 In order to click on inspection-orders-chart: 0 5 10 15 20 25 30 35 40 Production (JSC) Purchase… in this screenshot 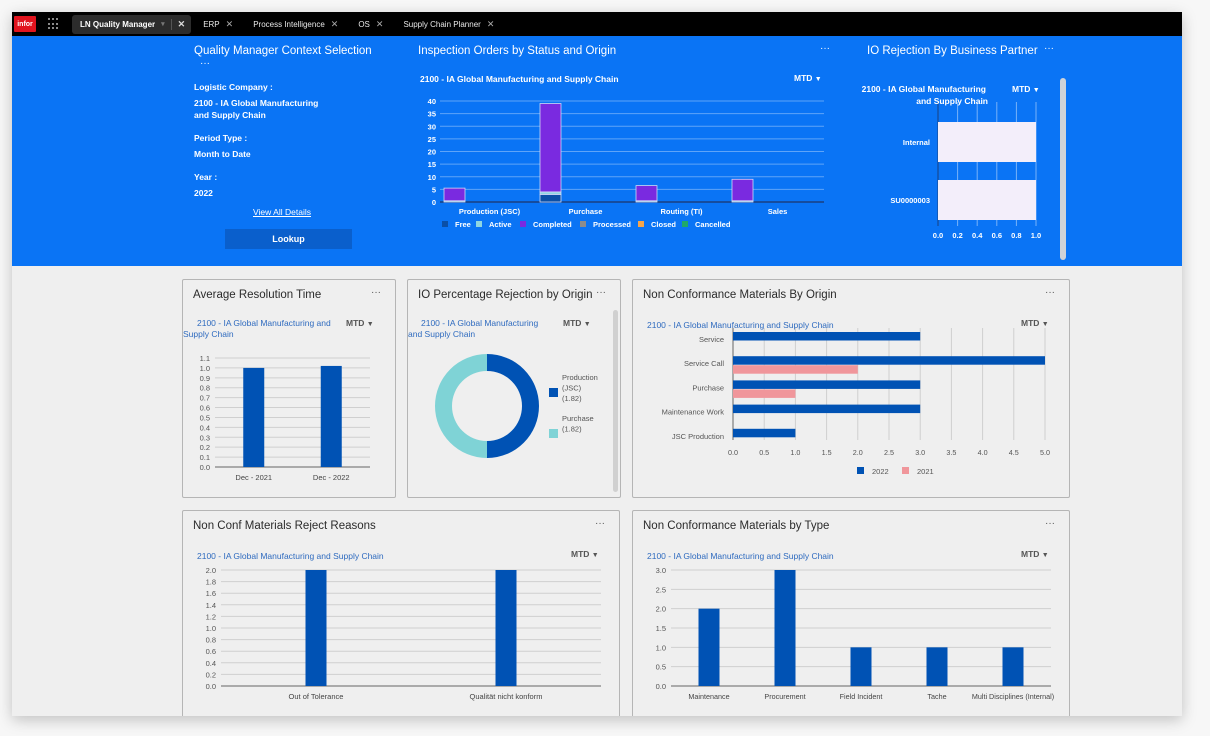, I will do `click(626, 163)`.